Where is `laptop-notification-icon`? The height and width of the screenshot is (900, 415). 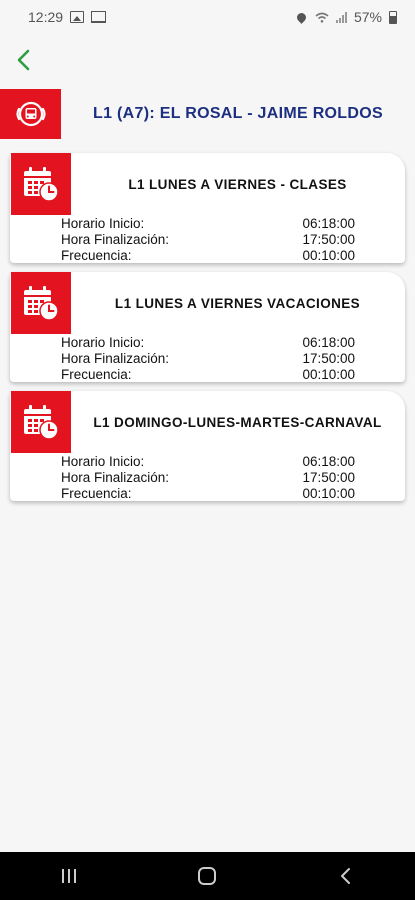 laptop-notification-icon is located at coordinates (99, 17).